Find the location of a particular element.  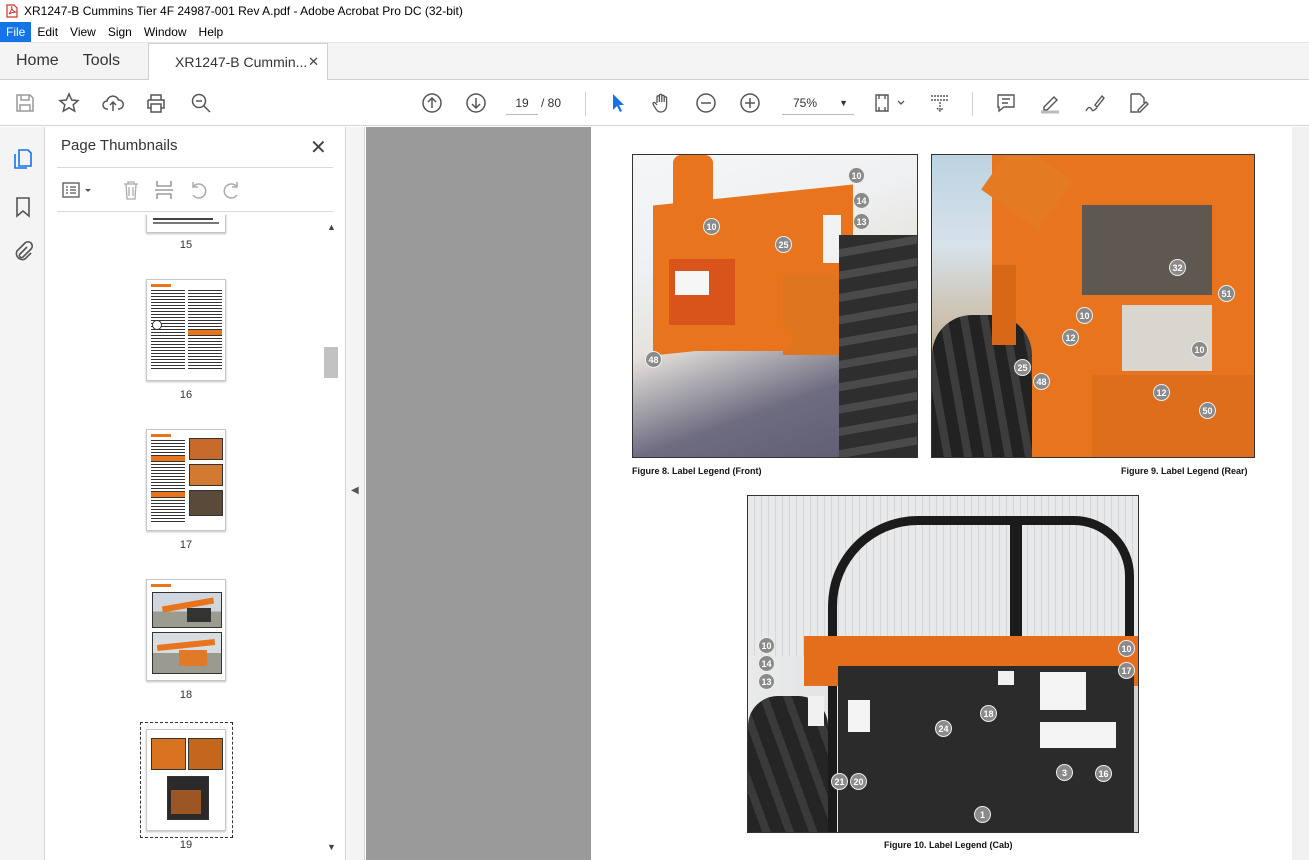

page-total: / 80 is located at coordinates (551, 103).